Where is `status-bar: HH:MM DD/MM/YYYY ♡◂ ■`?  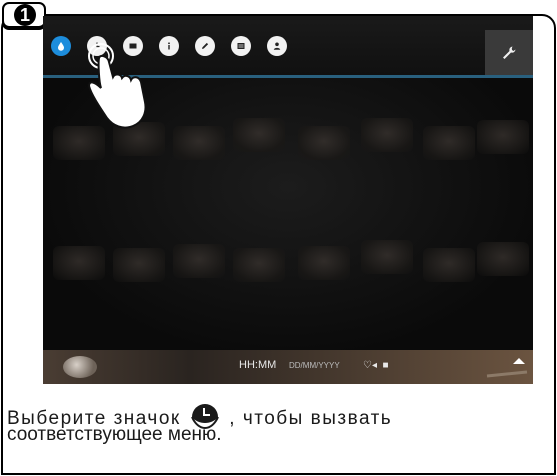
status-bar: HH:MM DD/MM/YYYY ♡◂ ■ is located at coordinates (288, 367).